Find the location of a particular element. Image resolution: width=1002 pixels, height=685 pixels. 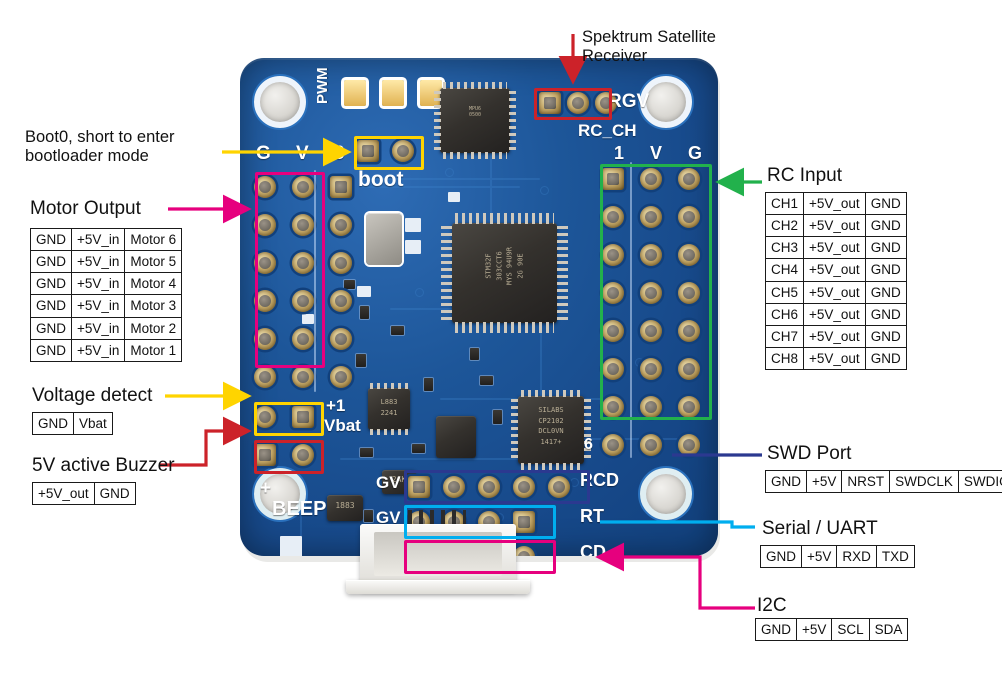

table-cell: SCL is located at coordinates (850, 629).